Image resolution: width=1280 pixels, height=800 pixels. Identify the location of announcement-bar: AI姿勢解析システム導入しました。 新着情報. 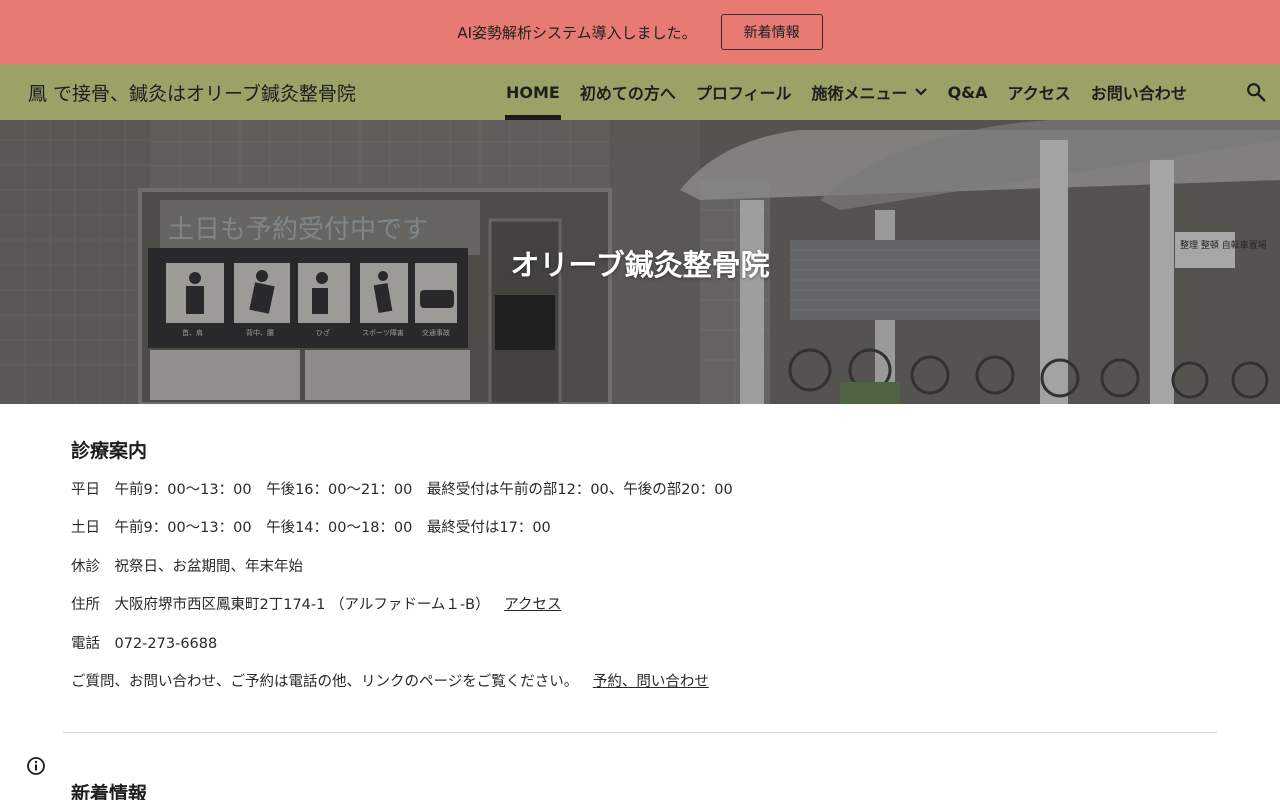
(640, 32).